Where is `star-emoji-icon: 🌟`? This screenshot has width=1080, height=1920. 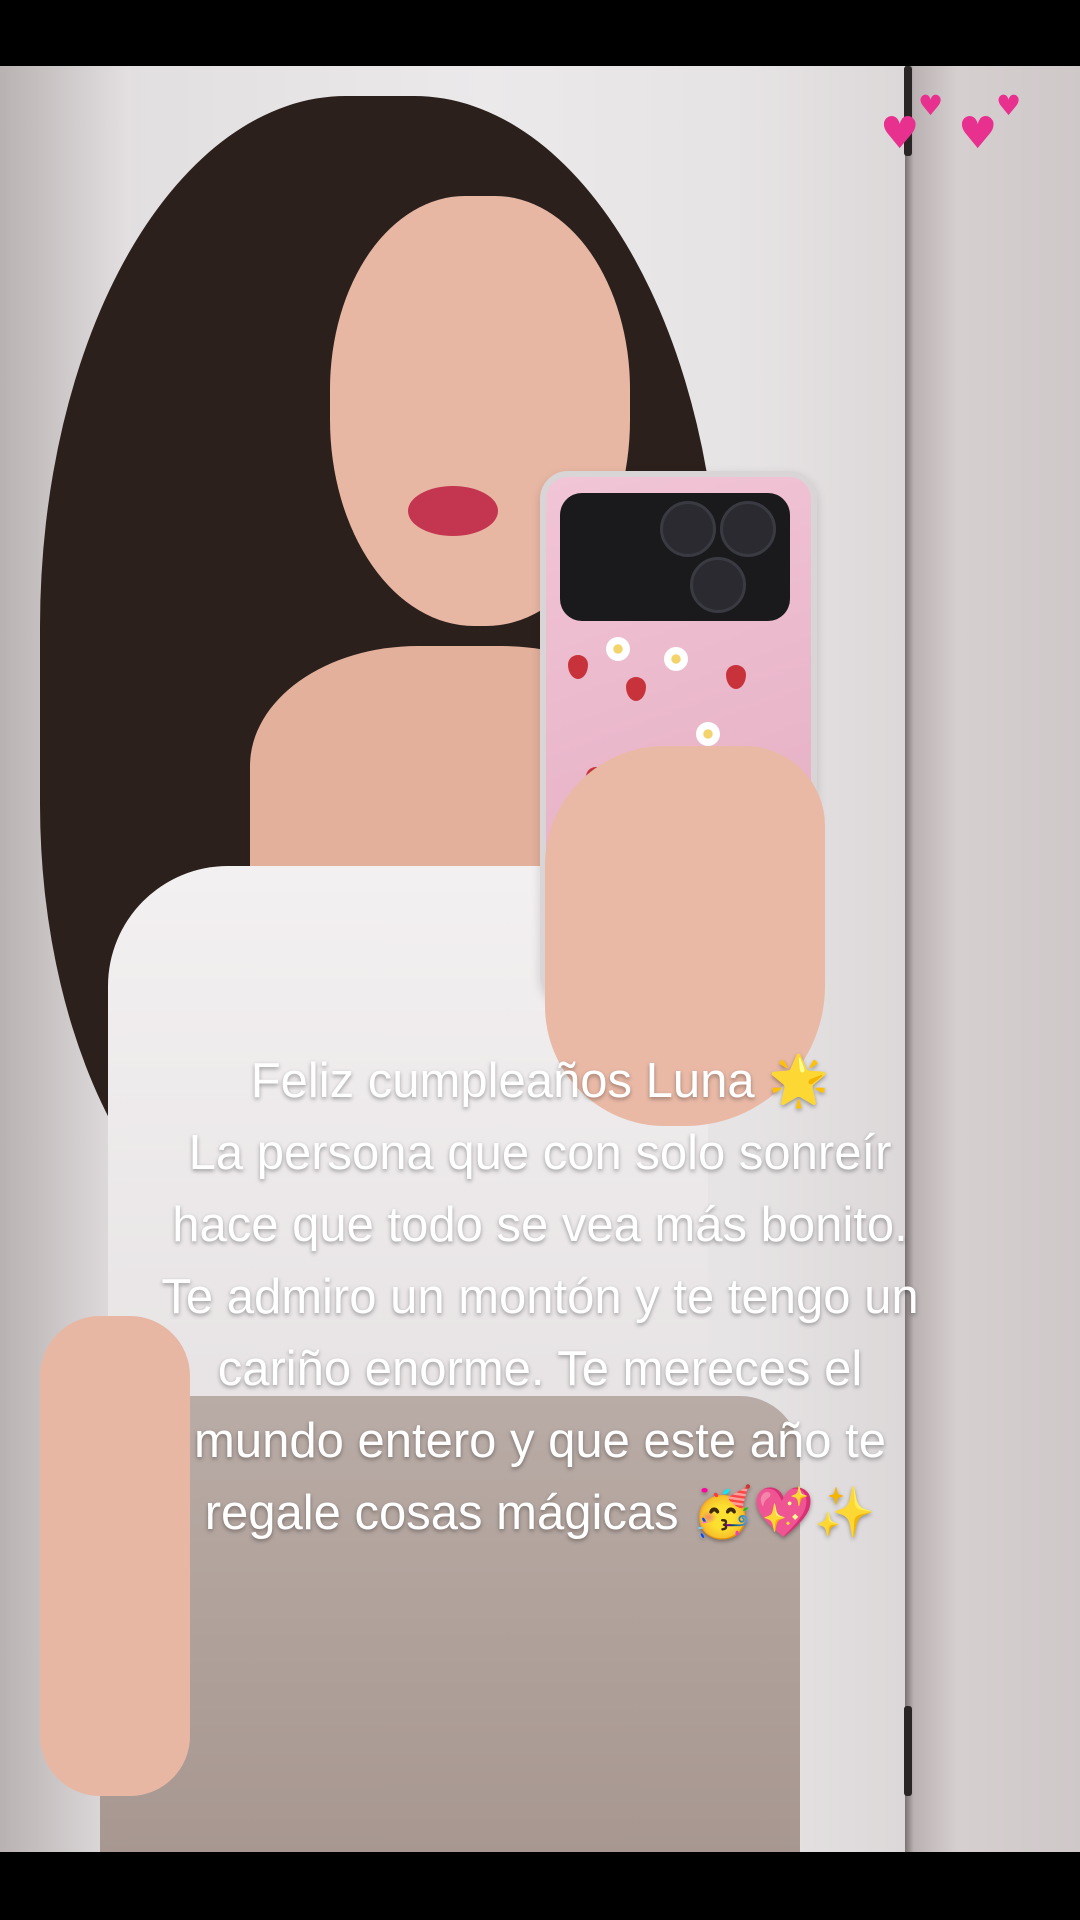 star-emoji-icon: 🌟 is located at coordinates (799, 1080).